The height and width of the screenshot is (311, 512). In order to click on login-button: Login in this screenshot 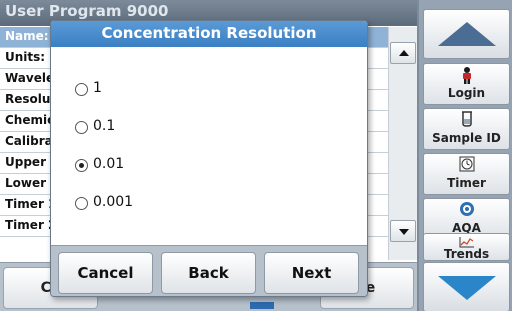, I will do `click(466, 84)`.